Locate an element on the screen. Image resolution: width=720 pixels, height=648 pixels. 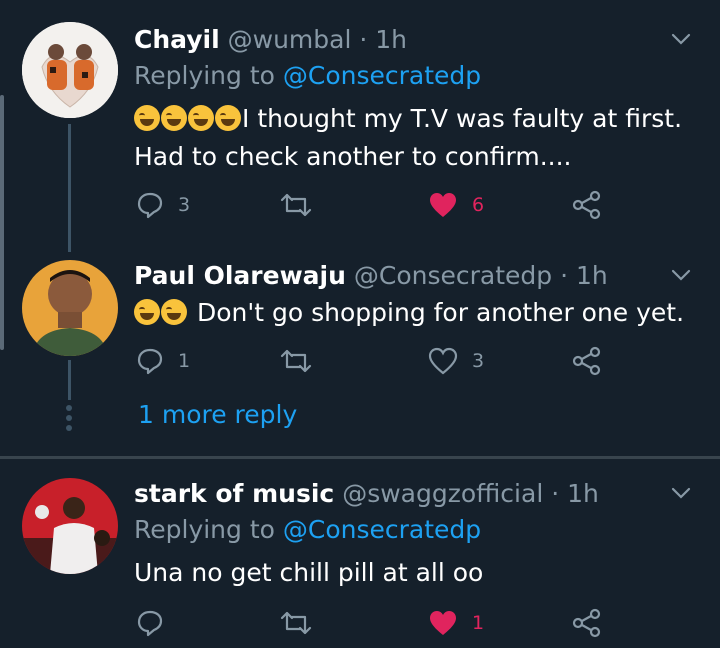
tweet-text: Don't go shopping for another one yet. is located at coordinates (419, 313).